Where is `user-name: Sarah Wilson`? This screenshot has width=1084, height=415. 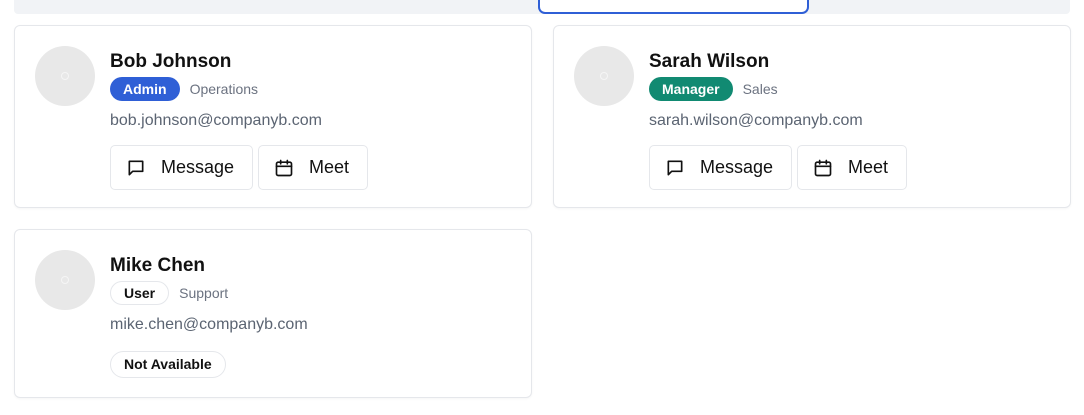 user-name: Sarah Wilson is located at coordinates (709, 61).